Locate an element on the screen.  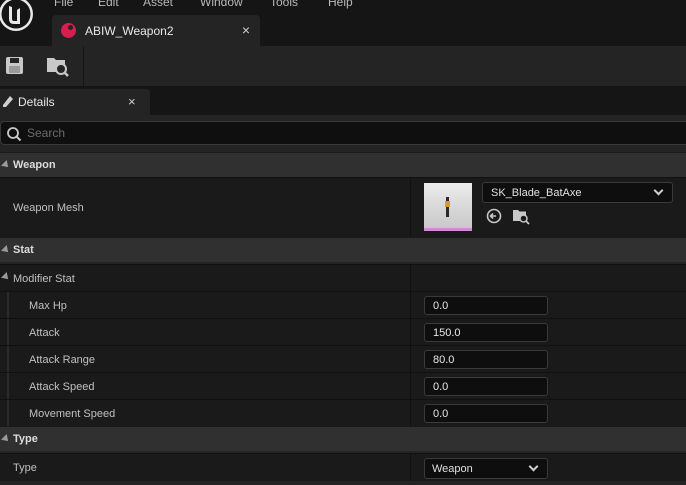
category-label: Weapon is located at coordinates (34, 165).